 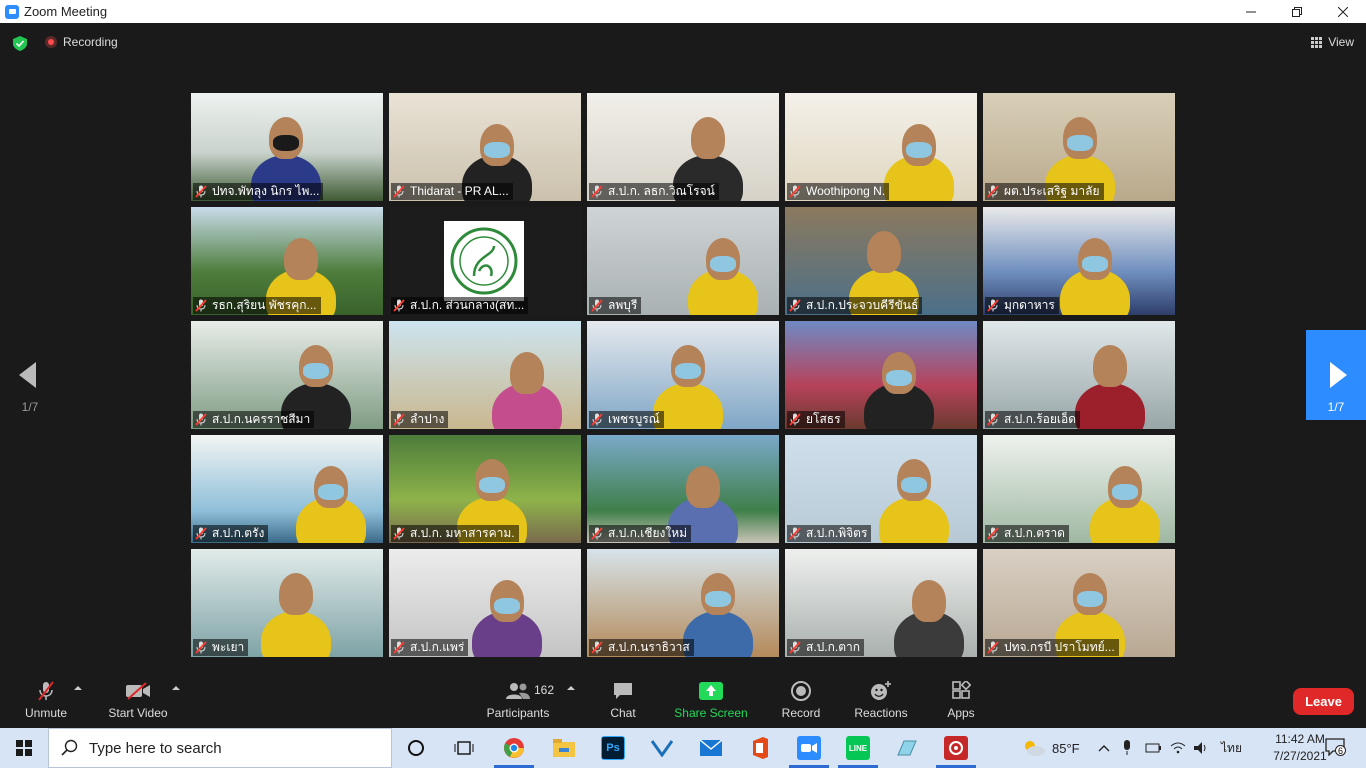 I want to click on record-button: Record, so click(x=801, y=702).